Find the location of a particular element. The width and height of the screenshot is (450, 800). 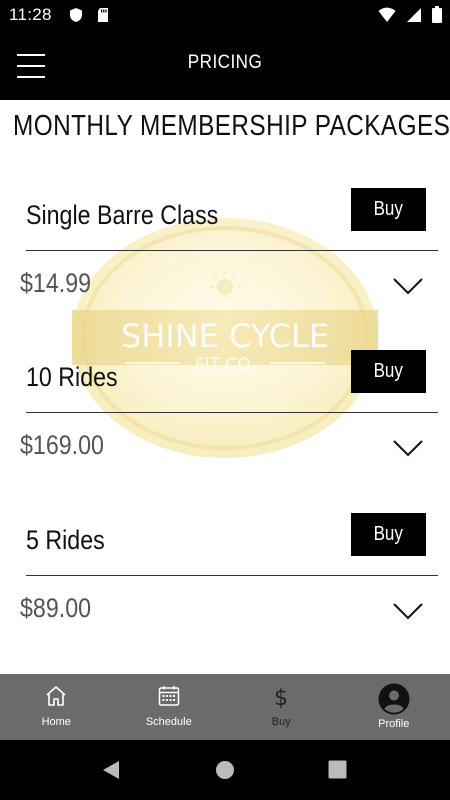

nav-label: Buy is located at coordinates (281, 722).